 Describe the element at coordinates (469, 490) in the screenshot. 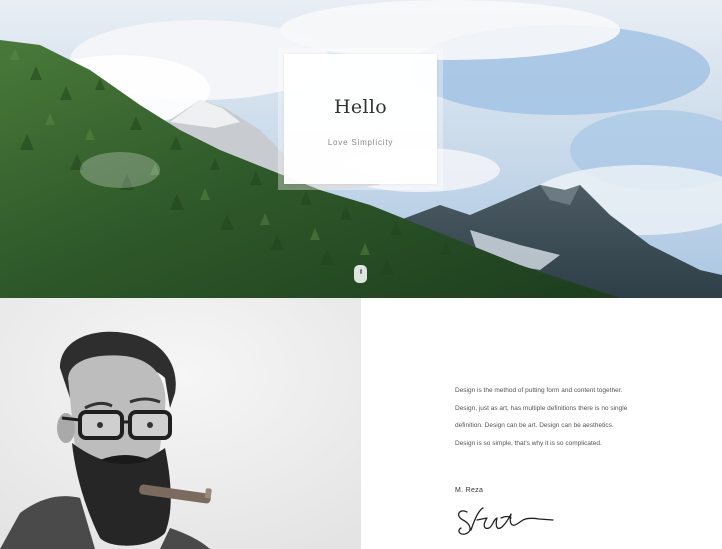

I see `author-name: M. Reza` at that location.